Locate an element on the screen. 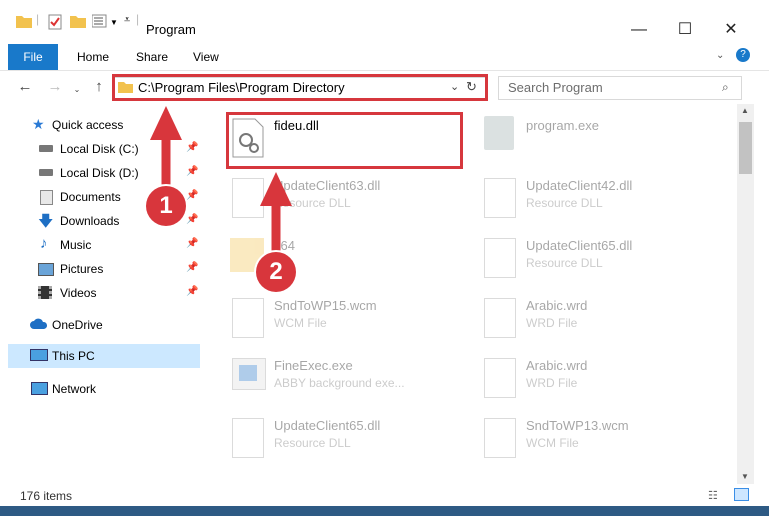 Image resolution: width=769 pixels, height=516 pixels. customize-qa-icon is located at coordinates (99, 23).